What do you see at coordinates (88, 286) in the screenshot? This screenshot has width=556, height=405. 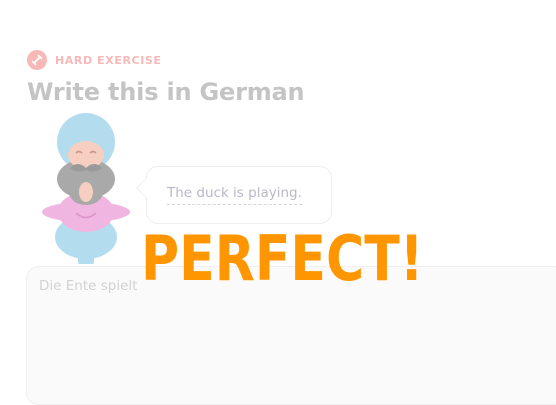 I see `answer-value: Die Ente spielt` at bounding box center [88, 286].